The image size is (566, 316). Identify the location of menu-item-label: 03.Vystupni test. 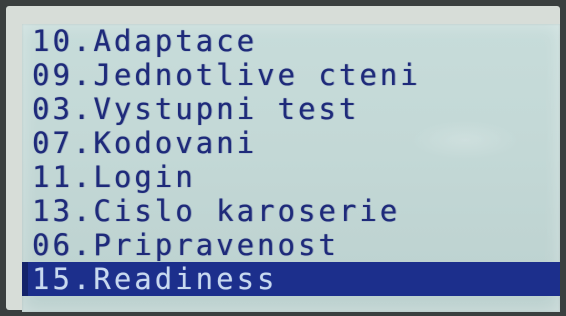
(196, 109).